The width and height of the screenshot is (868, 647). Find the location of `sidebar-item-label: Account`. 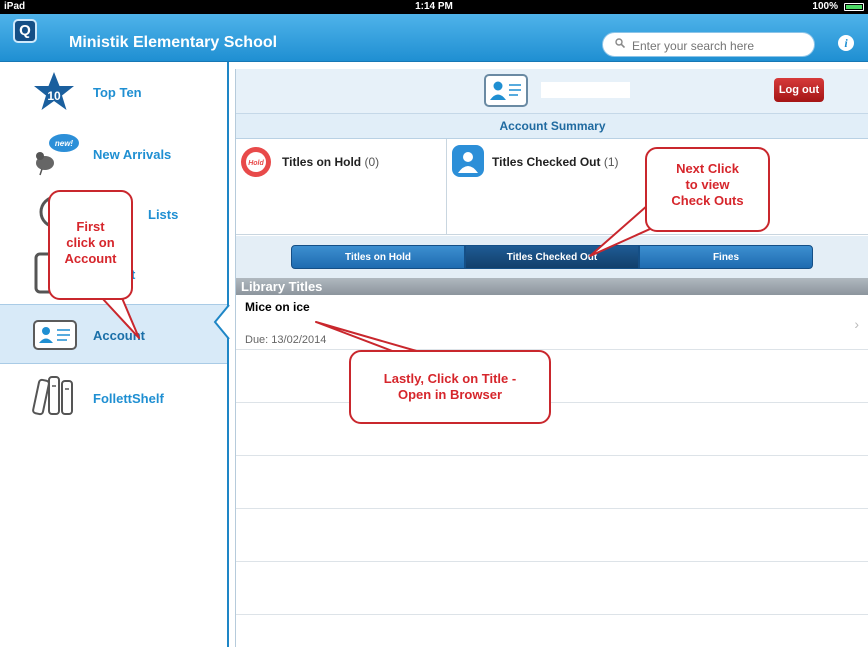

sidebar-item-label: Account is located at coordinates (119, 335).